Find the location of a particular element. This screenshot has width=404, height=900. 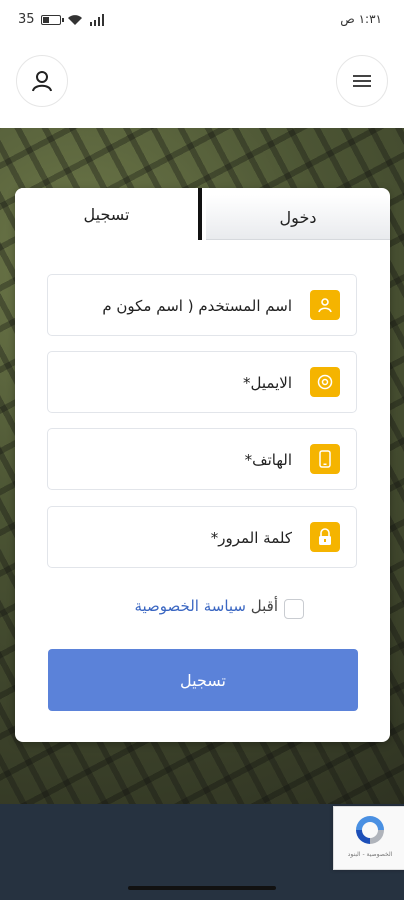

privacy-prefix: أقبل is located at coordinates (262, 606).